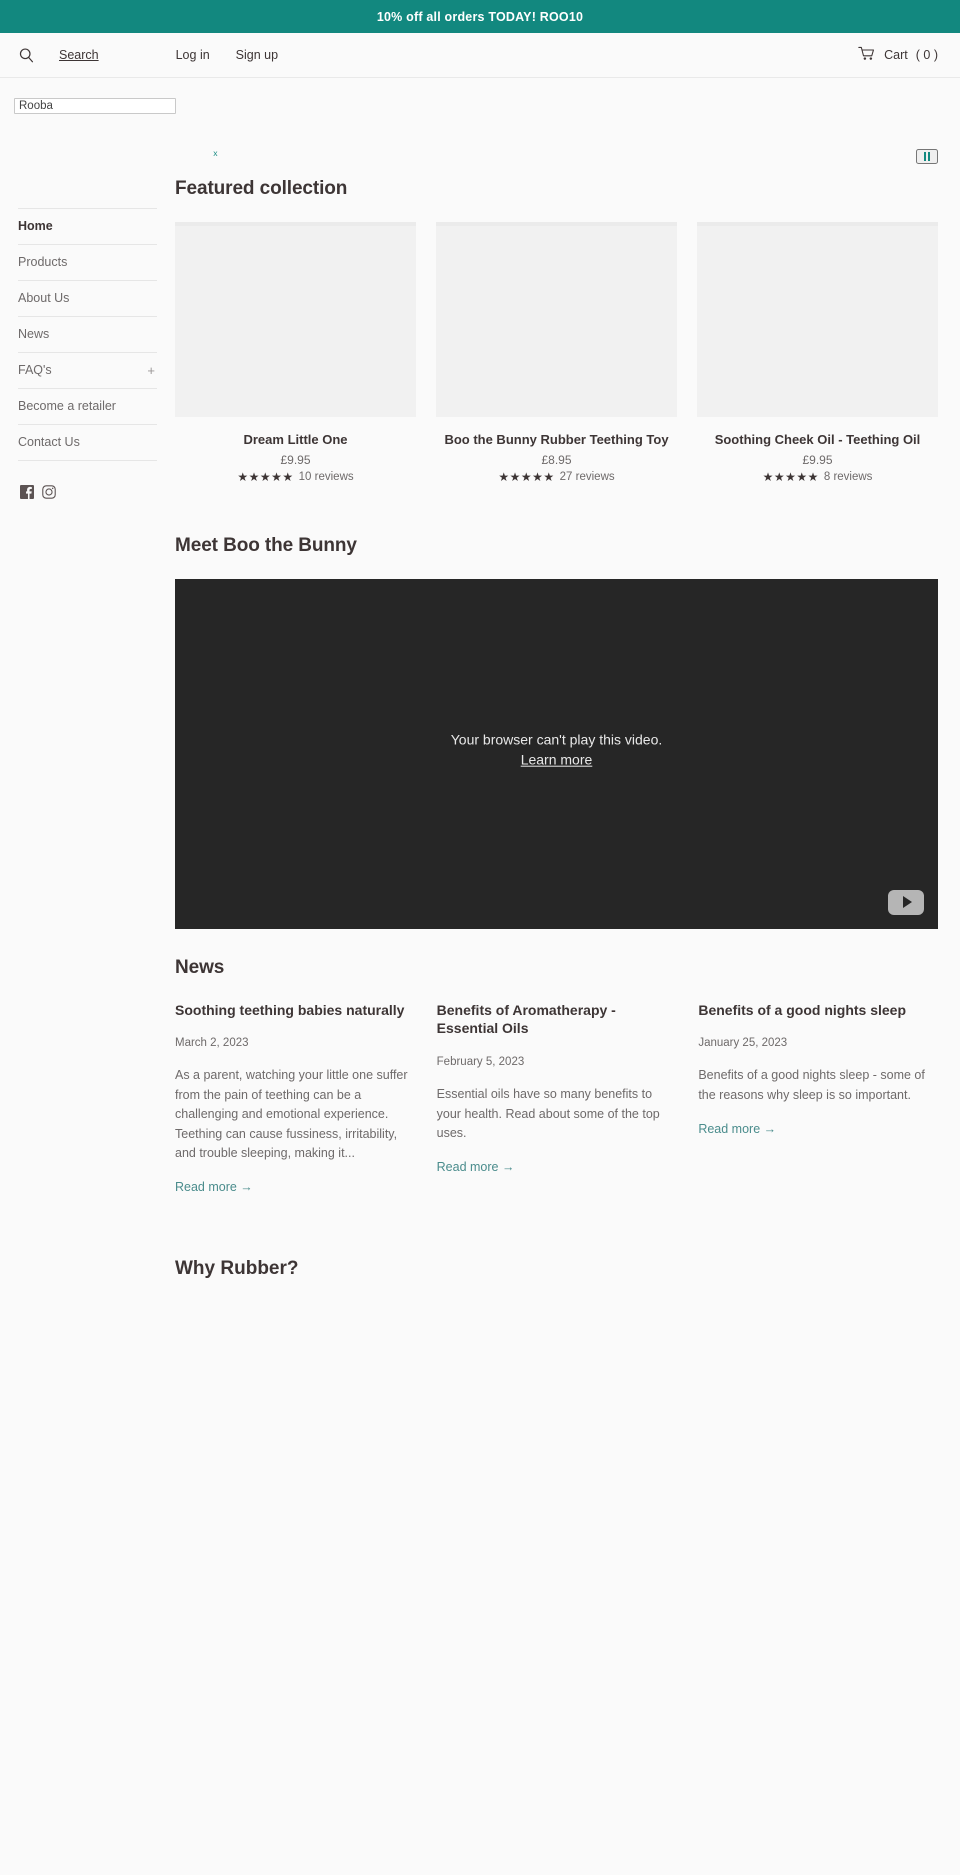 The width and height of the screenshot is (960, 1875). Describe the element at coordinates (27, 492) in the screenshot. I see `facebook-icon` at that location.